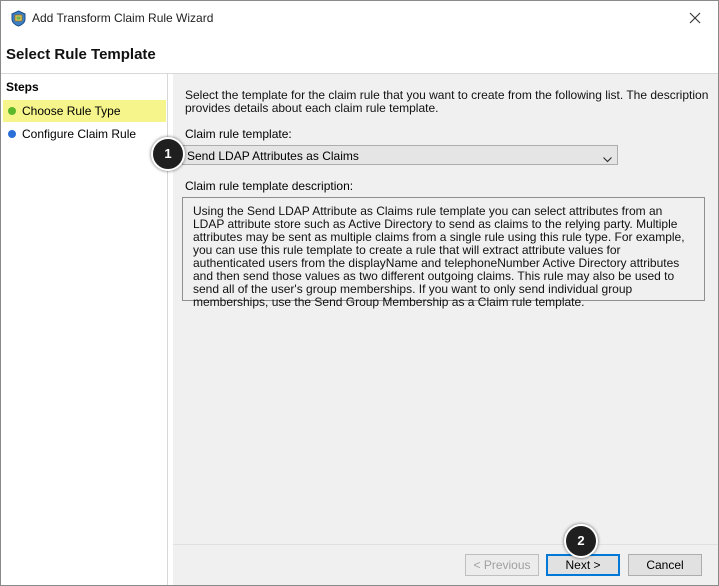 The height and width of the screenshot is (586, 719). Describe the element at coordinates (273, 156) in the screenshot. I see `select-value: Send LDAP Attributes as Claims` at that location.